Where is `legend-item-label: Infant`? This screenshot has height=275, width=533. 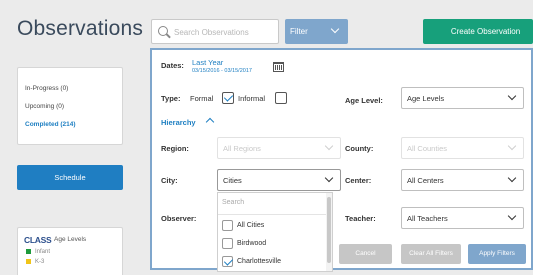
legend-item-label: Infant is located at coordinates (43, 252).